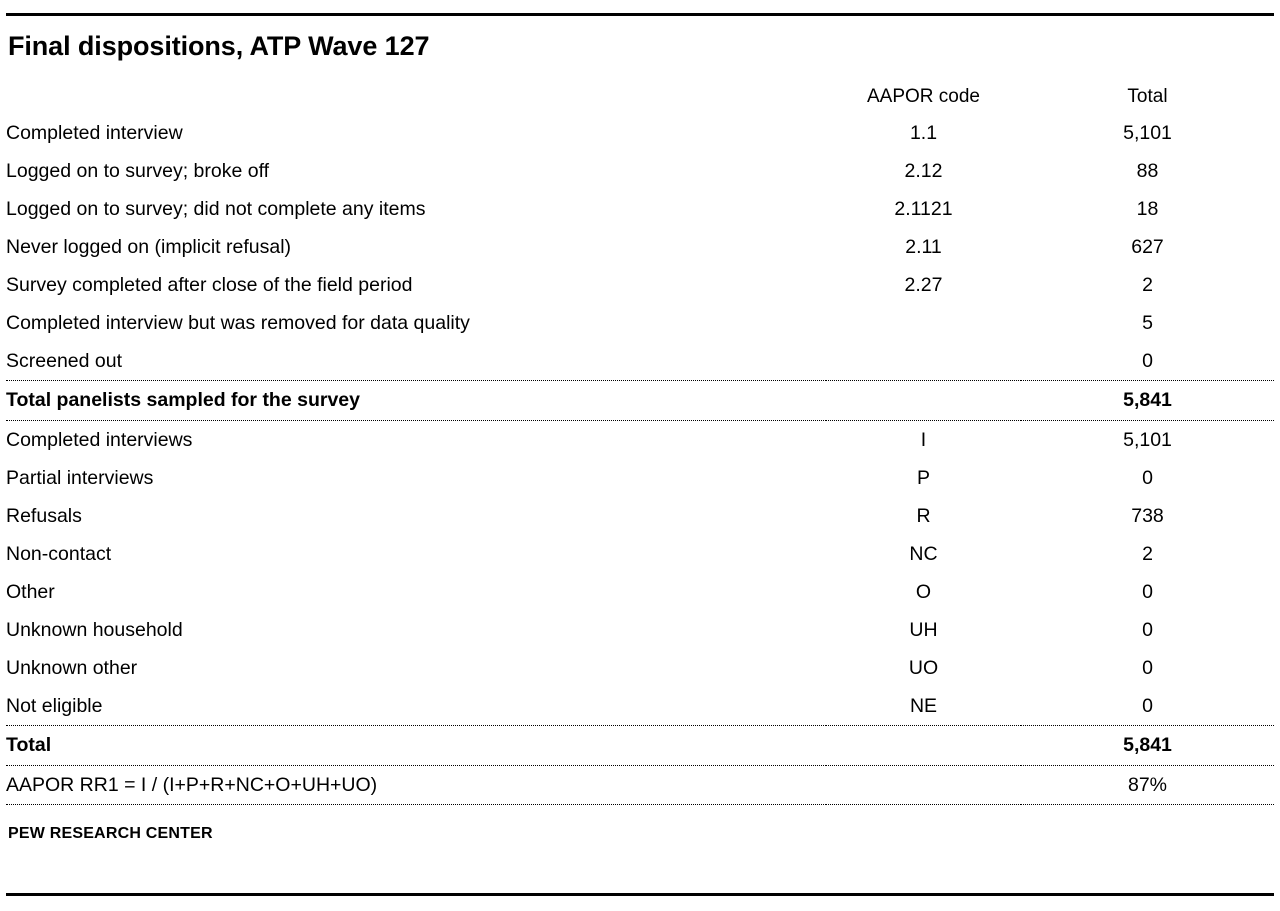 This screenshot has height=911, width=1280. What do you see at coordinates (640, 894) in the screenshot?
I see `bottom-rule` at bounding box center [640, 894].